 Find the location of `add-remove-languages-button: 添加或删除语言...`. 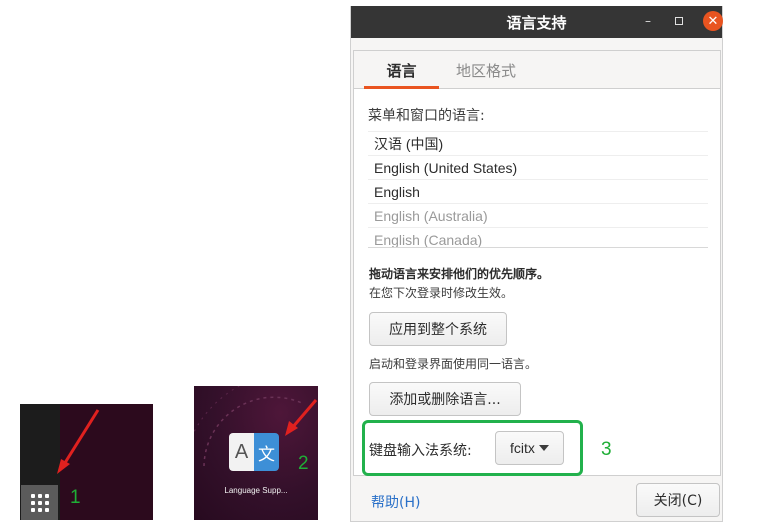

add-remove-languages-button: 添加或删除语言... is located at coordinates (445, 399).